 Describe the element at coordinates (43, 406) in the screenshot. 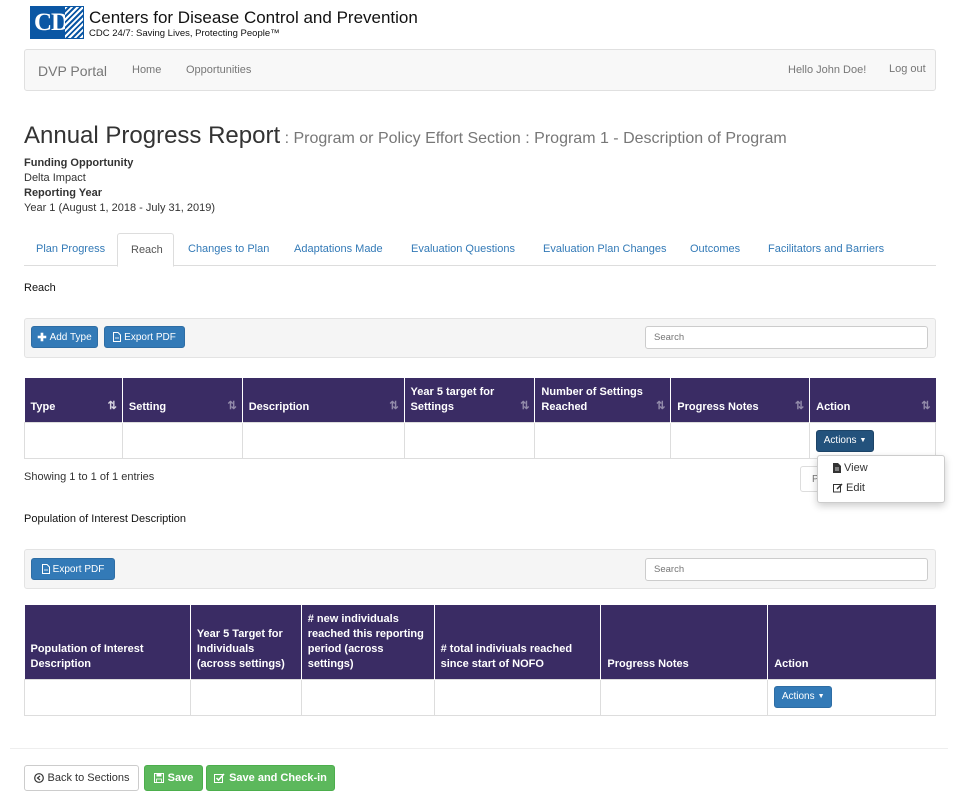

I see `column-header-label: Type` at that location.